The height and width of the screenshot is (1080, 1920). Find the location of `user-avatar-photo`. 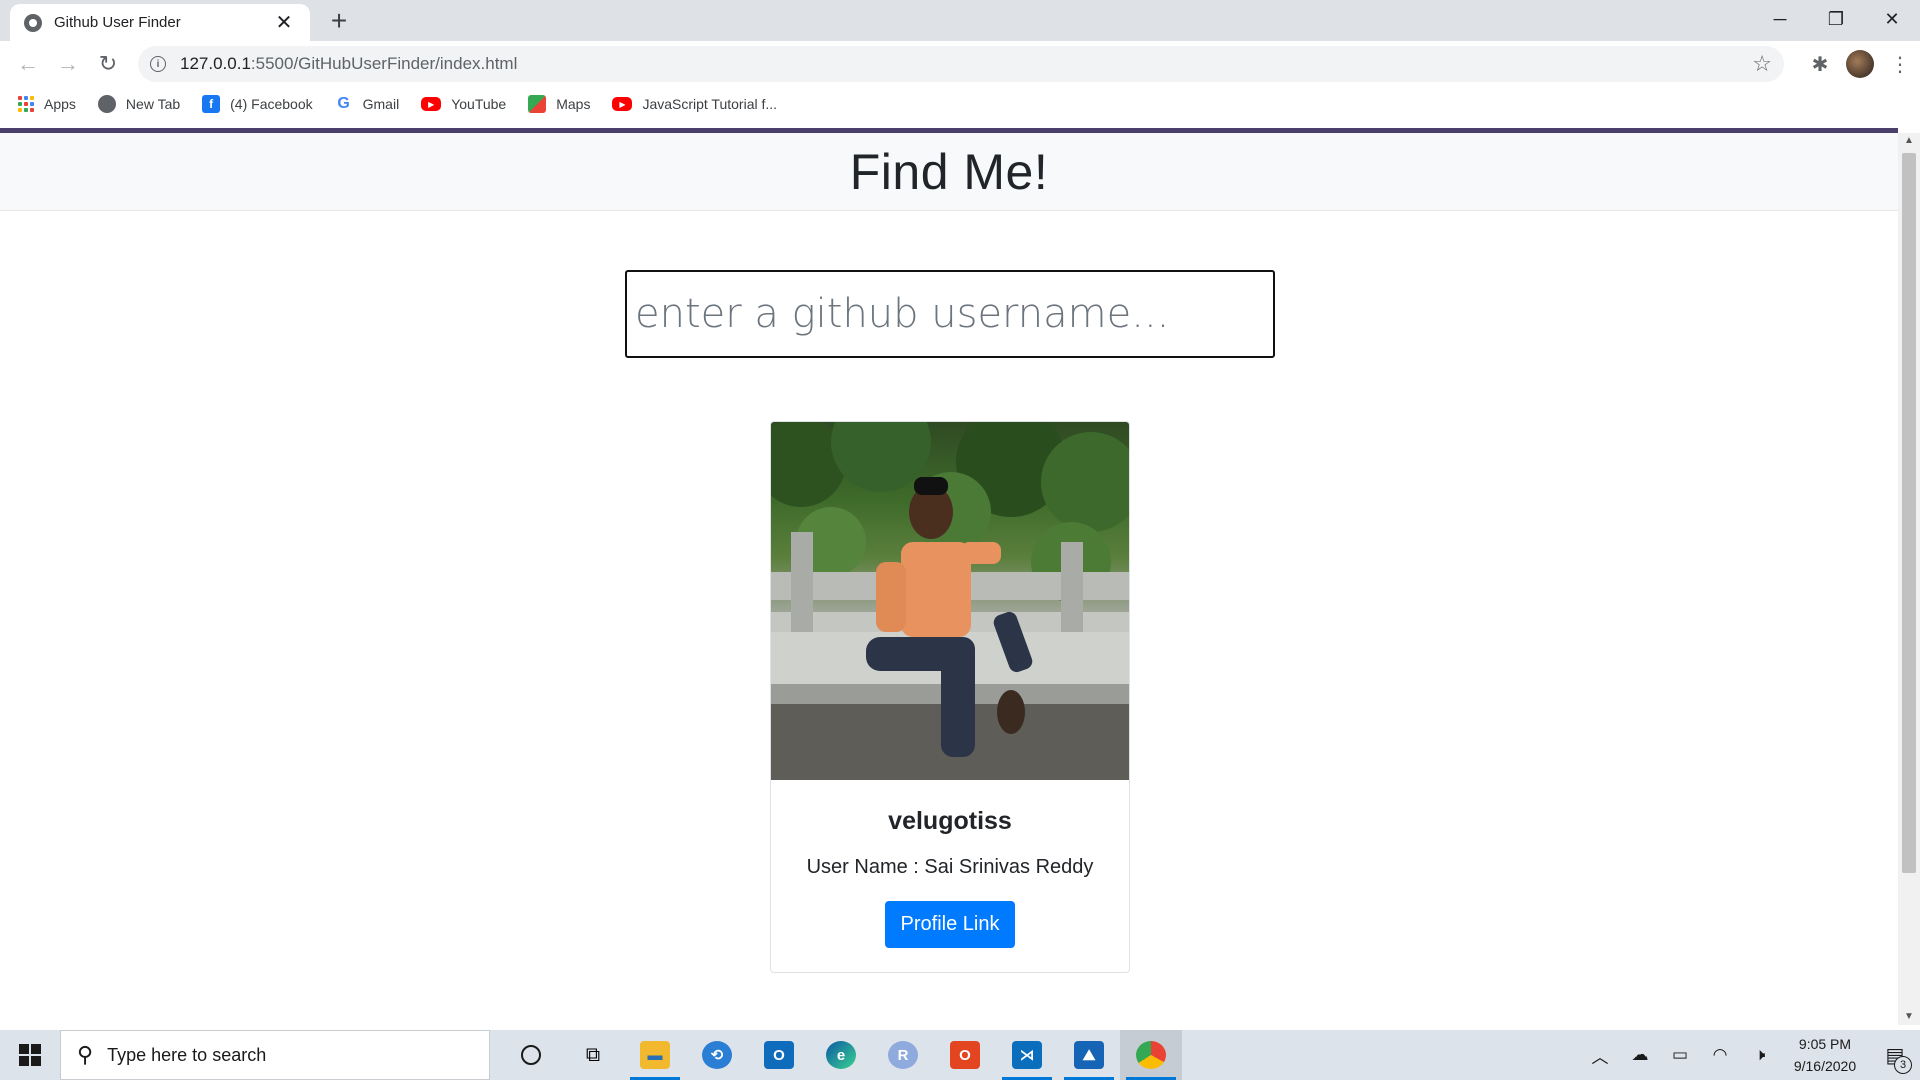

user-avatar-photo is located at coordinates (950, 601).